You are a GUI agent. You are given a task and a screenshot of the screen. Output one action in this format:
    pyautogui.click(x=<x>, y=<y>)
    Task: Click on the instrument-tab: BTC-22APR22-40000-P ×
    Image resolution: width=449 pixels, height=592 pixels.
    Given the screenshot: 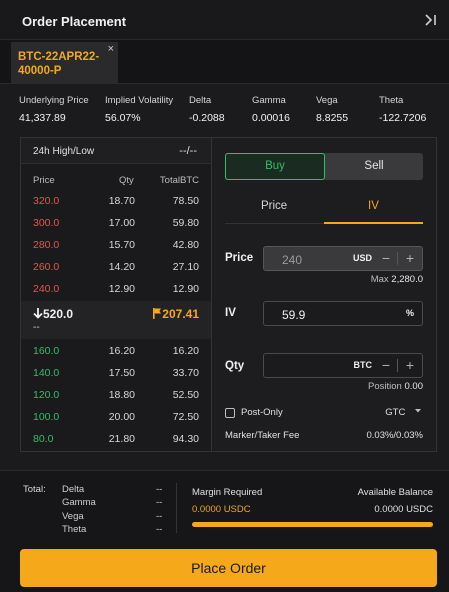 What is the action you would take?
    pyautogui.click(x=64, y=63)
    